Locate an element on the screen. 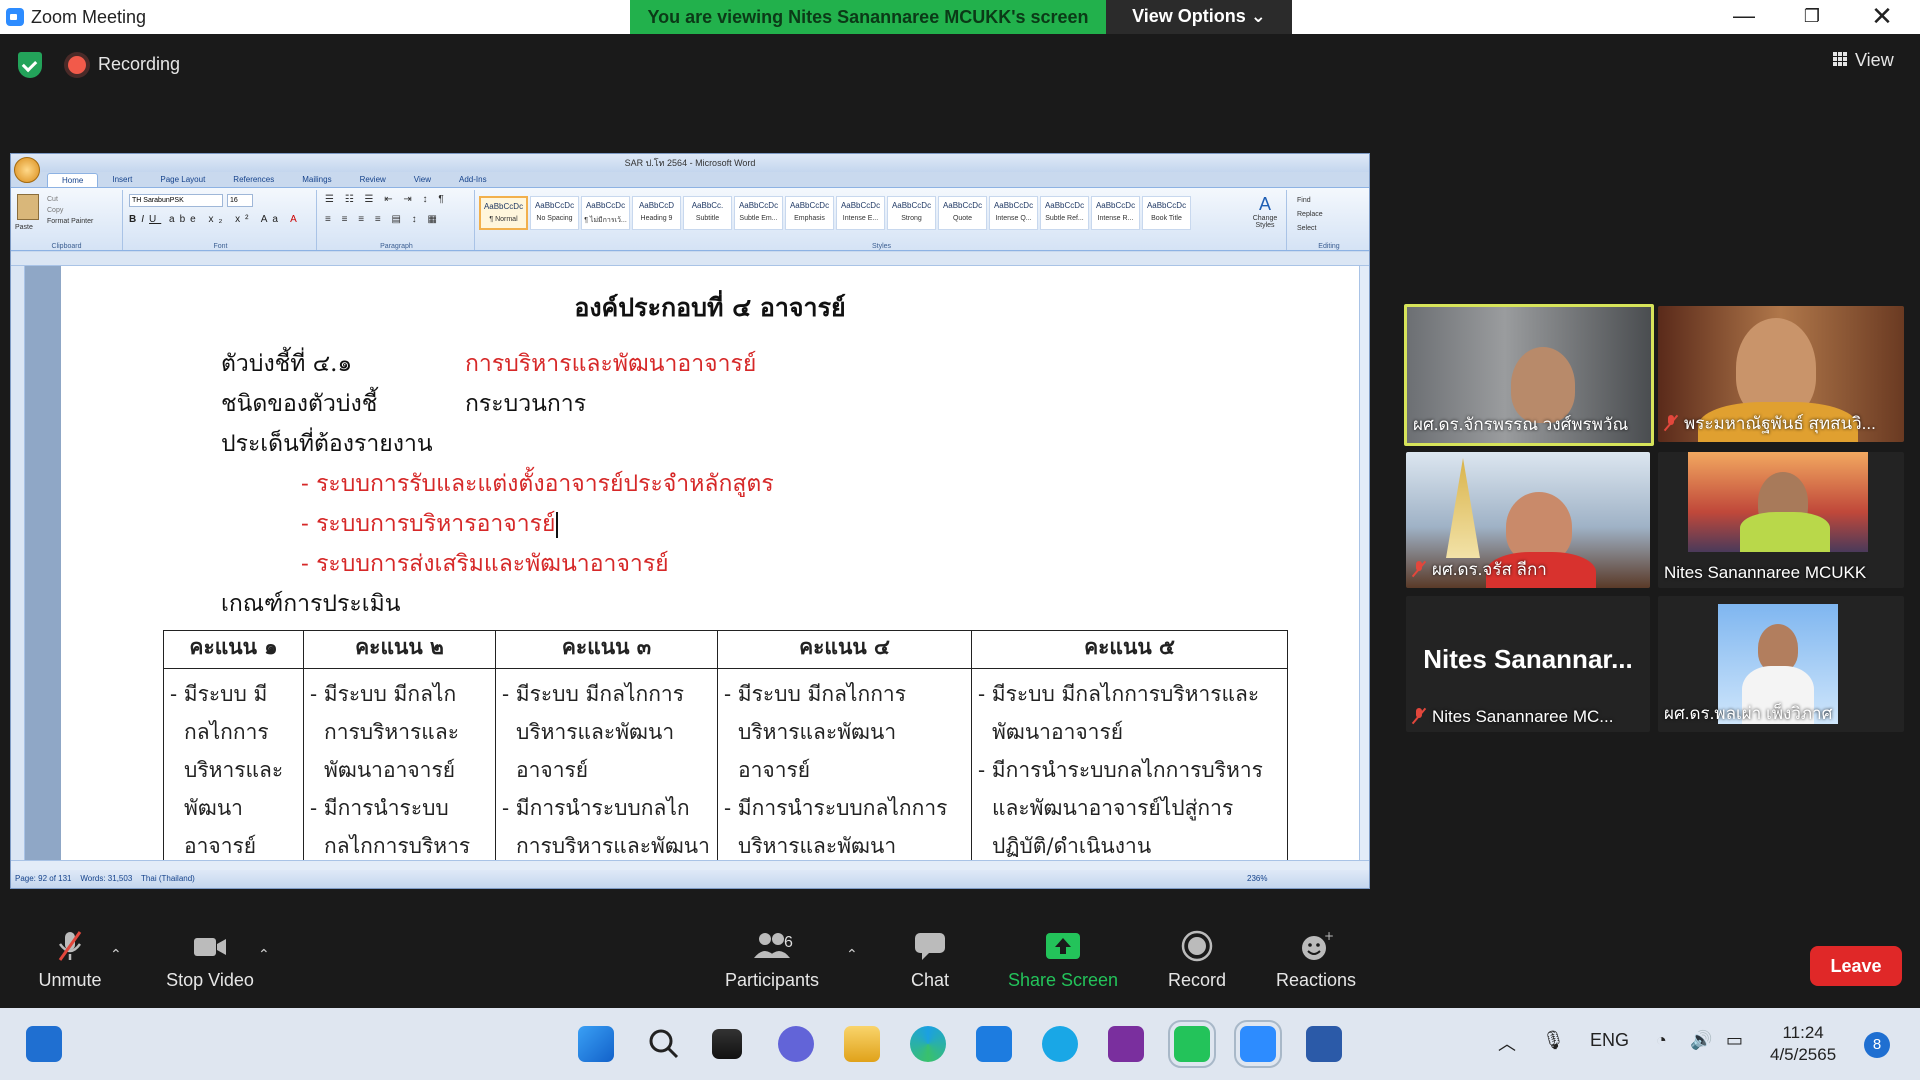  record-button: Record is located at coordinates (1197, 960).